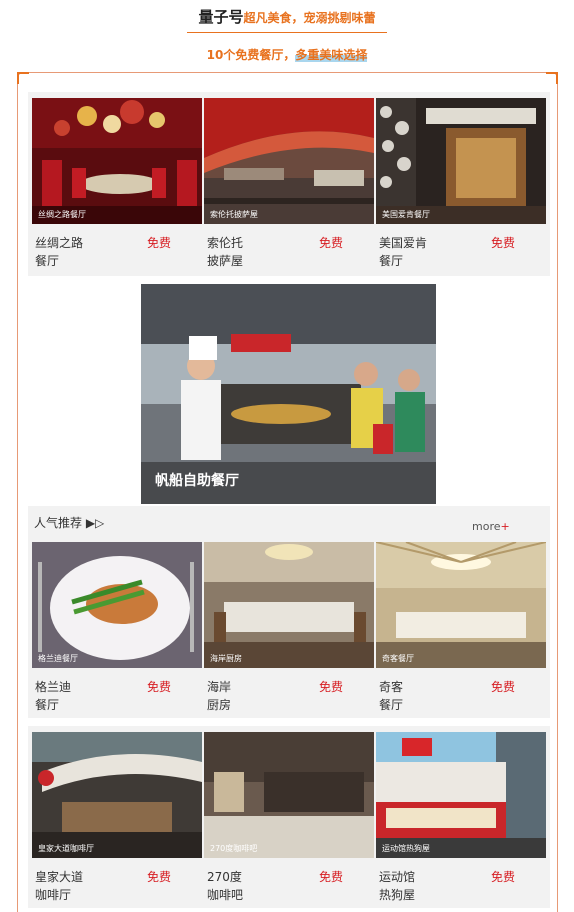 This screenshot has width=574, height=912. What do you see at coordinates (23, 78) in the screenshot?
I see `frame-corner-left` at bounding box center [23, 78].